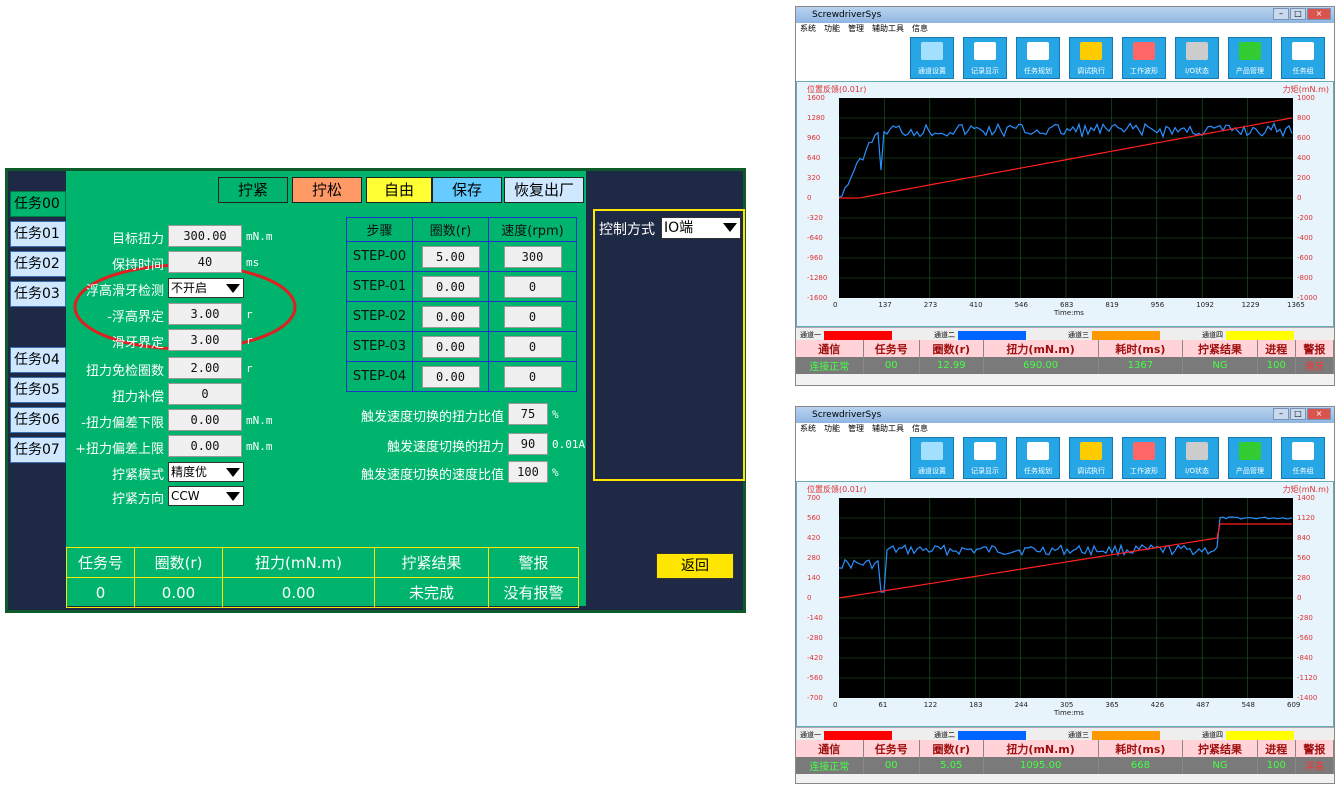 The image size is (1339, 794). I want to click on mode-button: 拧紧, so click(253, 190).